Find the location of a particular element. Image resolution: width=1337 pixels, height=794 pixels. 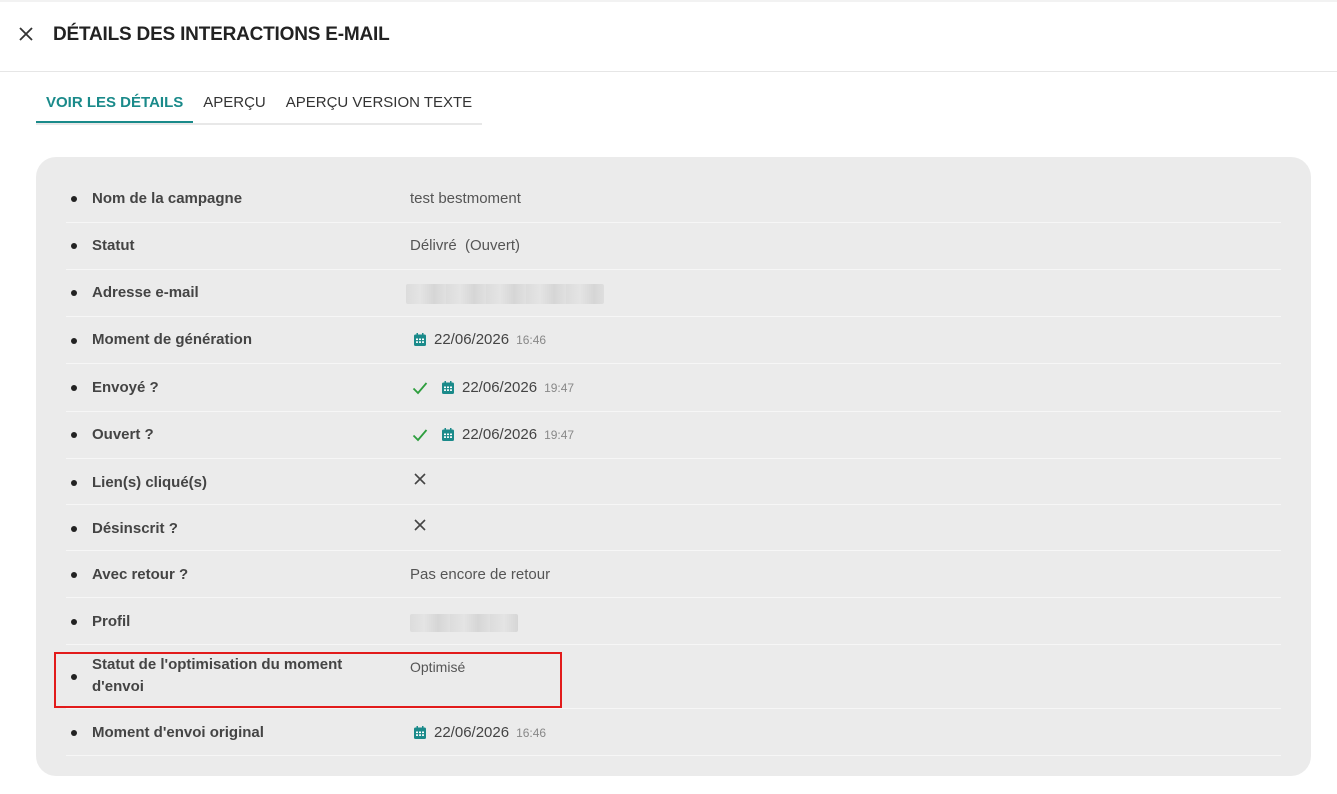

opened-date: 22/06/2026 is located at coordinates (500, 434).